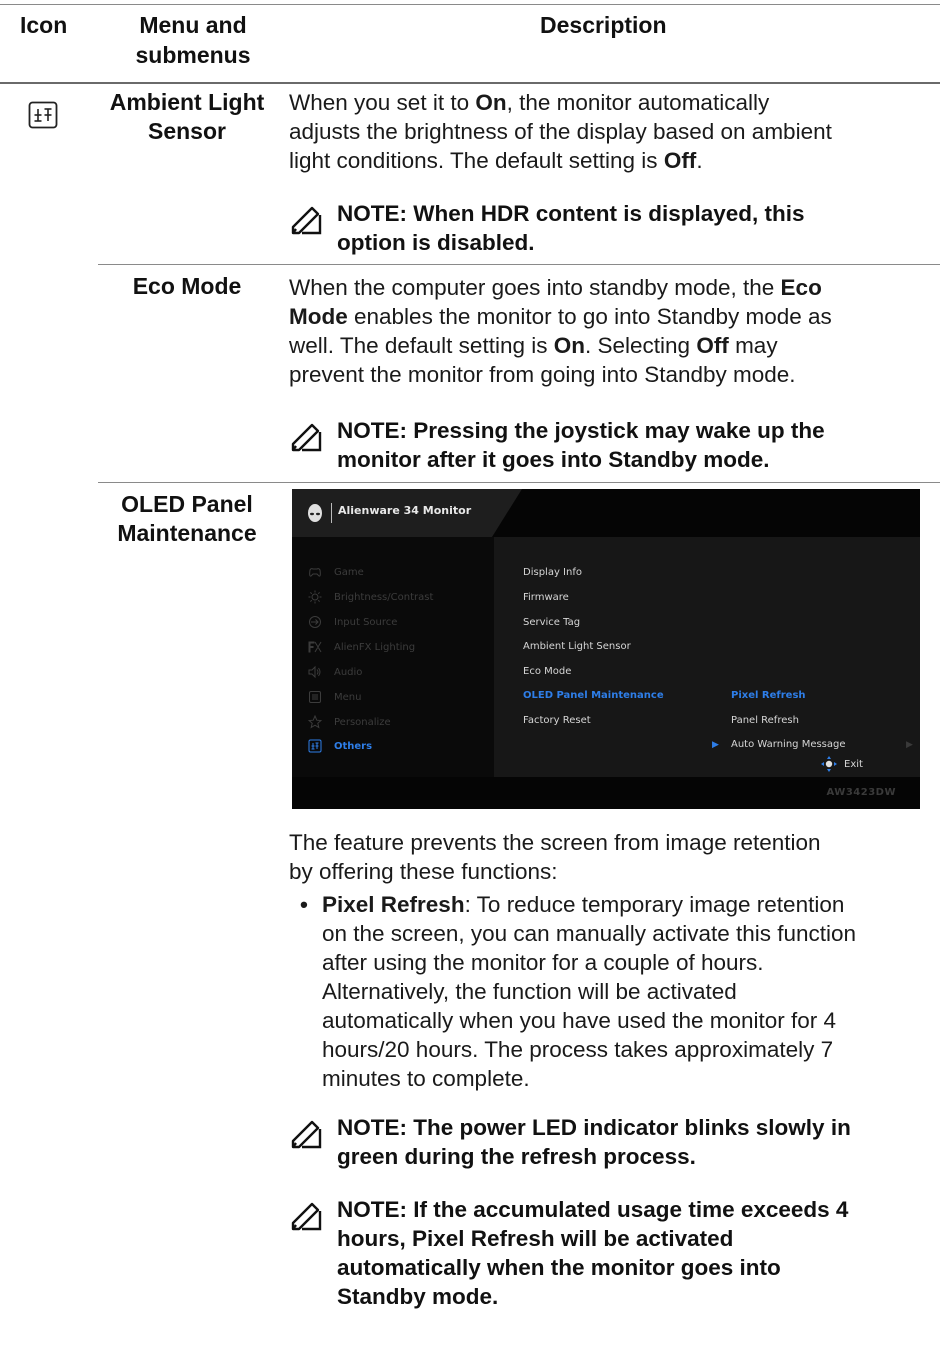  Describe the element at coordinates (557, 720) in the screenshot. I see `osd-submenu-factory-reset: Factory Reset` at that location.